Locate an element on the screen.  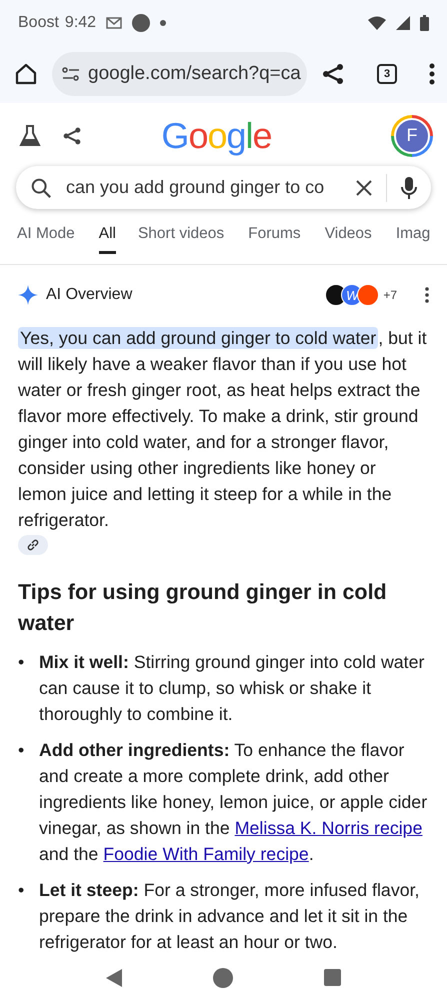
battery-icon is located at coordinates (424, 22).